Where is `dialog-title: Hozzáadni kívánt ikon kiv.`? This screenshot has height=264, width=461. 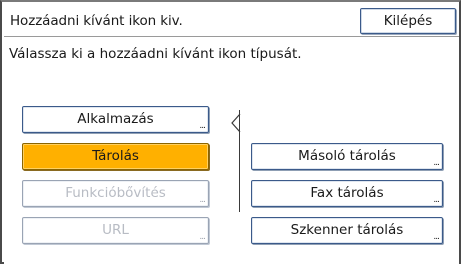 dialog-title: Hozzáadni kívánt ikon kiv. is located at coordinates (96, 21).